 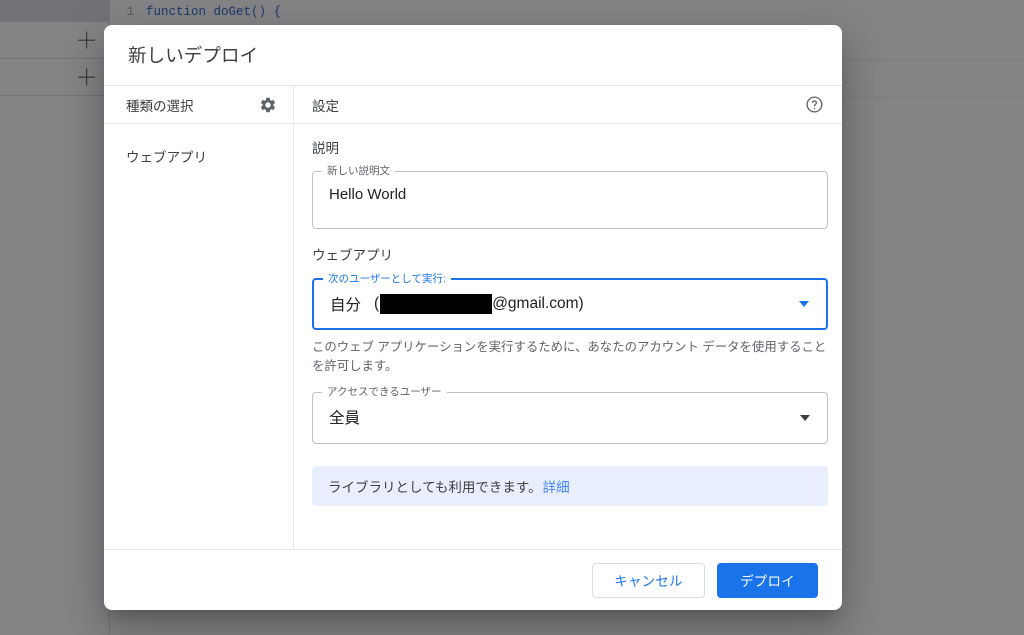 I want to click on execute-as-select: 次のユーザーとして実行: 自分 ( @gmail.com), so click(x=570, y=301).